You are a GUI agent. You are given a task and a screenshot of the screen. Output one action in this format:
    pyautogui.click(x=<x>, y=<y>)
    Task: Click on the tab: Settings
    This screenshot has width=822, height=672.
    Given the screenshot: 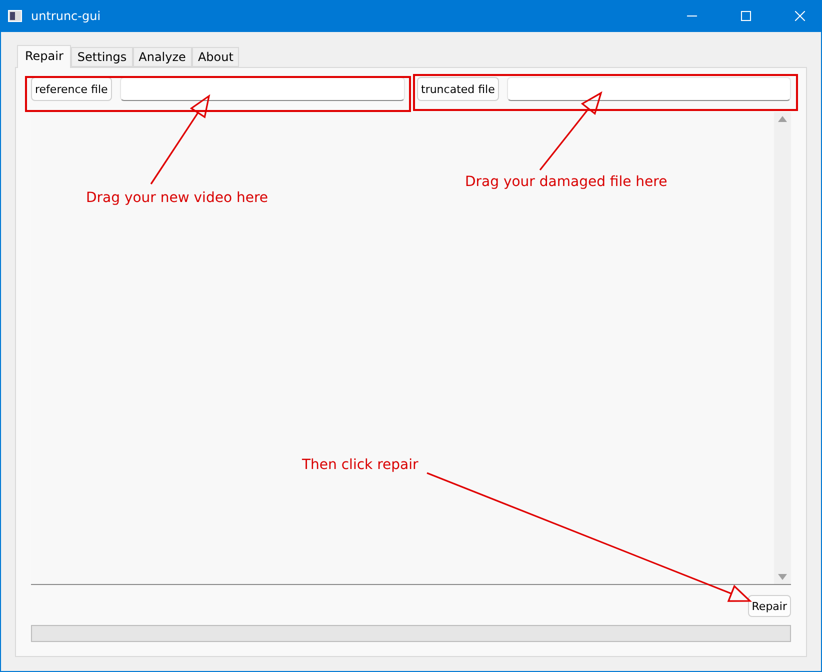 What is the action you would take?
    pyautogui.click(x=102, y=57)
    